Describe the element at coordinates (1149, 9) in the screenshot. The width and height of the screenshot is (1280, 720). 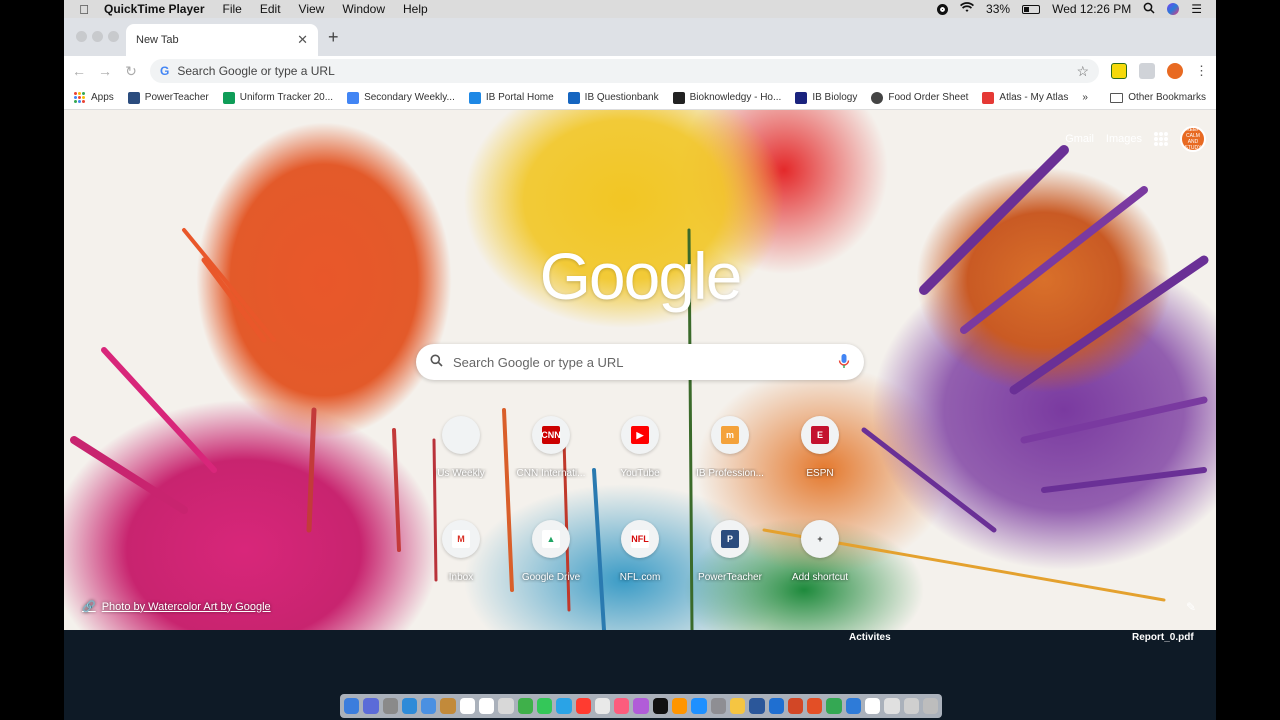
I see `spotlight-search-icon` at that location.